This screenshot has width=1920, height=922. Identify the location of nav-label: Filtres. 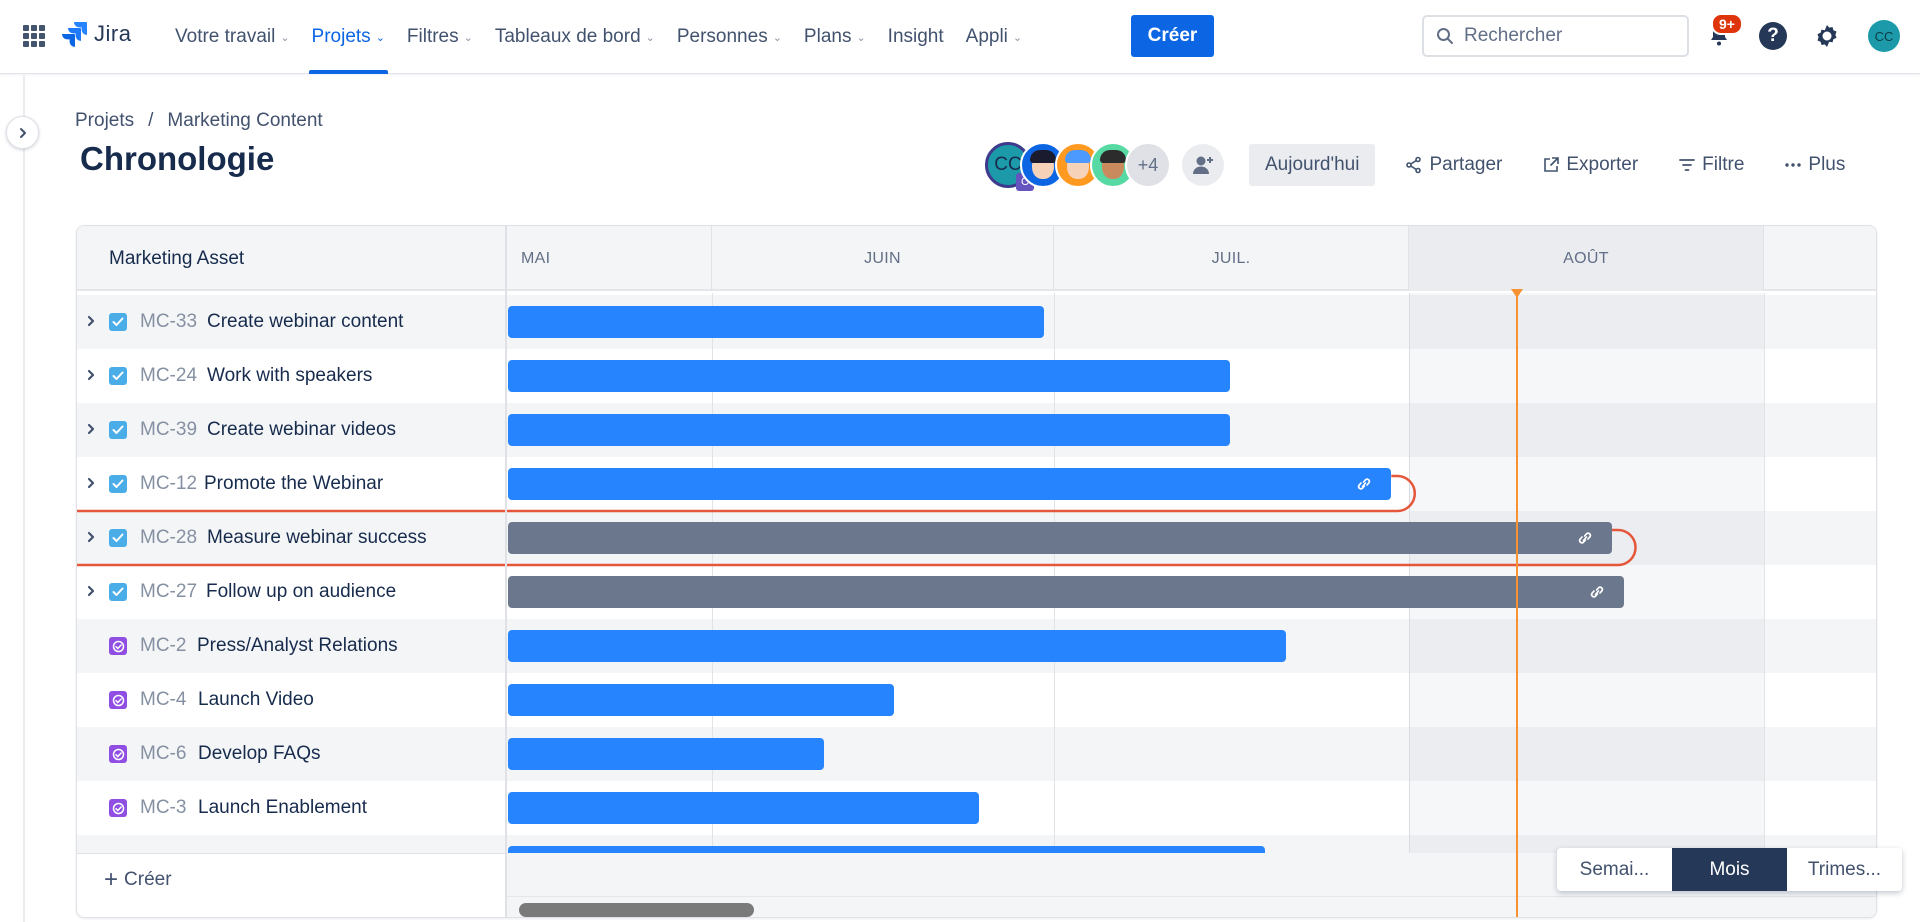
(432, 36).